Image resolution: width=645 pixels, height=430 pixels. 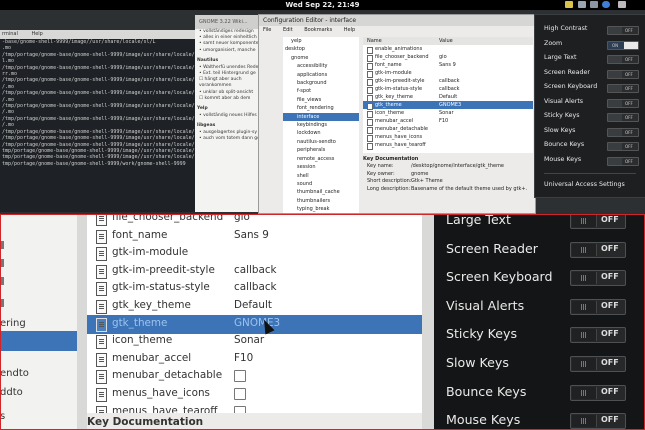 I want to click on notification-icon, so click(x=569, y=4).